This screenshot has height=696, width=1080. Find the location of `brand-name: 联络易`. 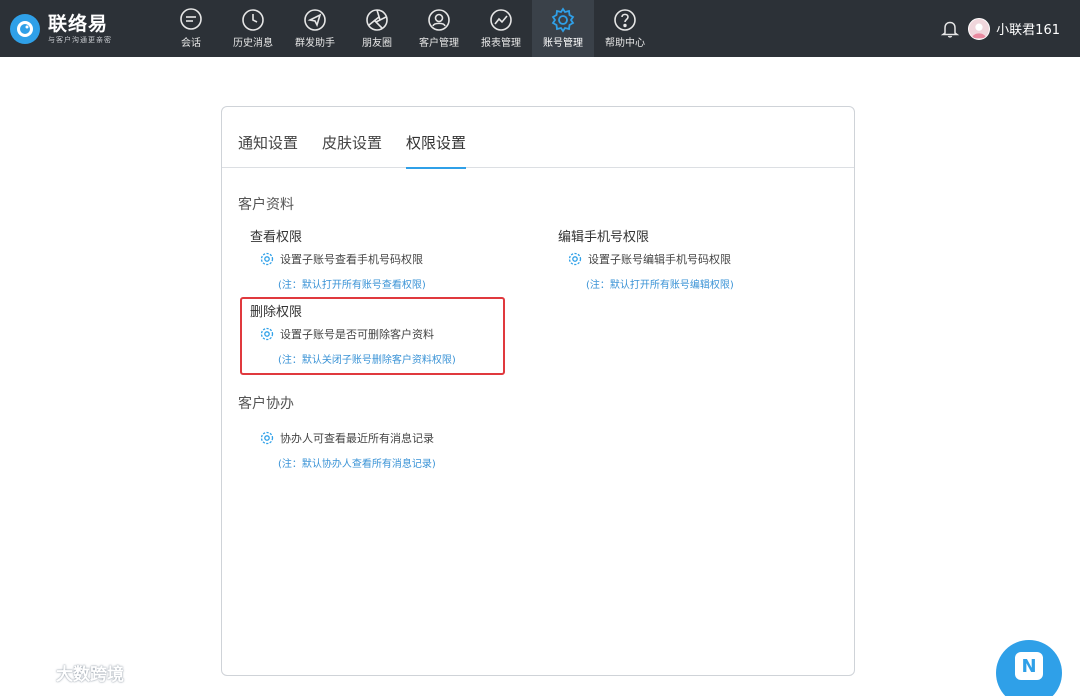

brand-name: 联络易 is located at coordinates (78, 23).